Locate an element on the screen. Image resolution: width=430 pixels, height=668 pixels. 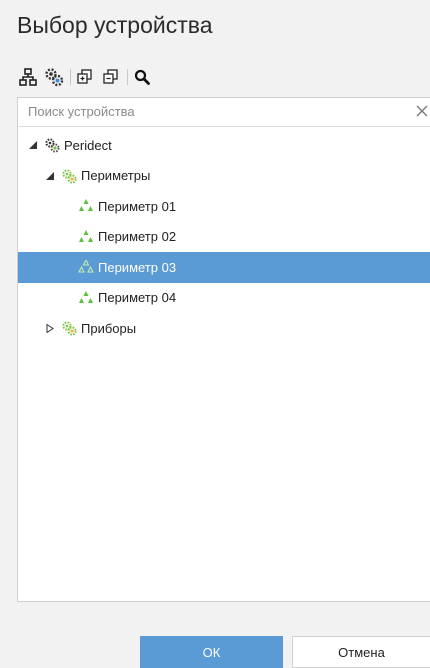
tree-node-label: Приборы is located at coordinates (109, 328).